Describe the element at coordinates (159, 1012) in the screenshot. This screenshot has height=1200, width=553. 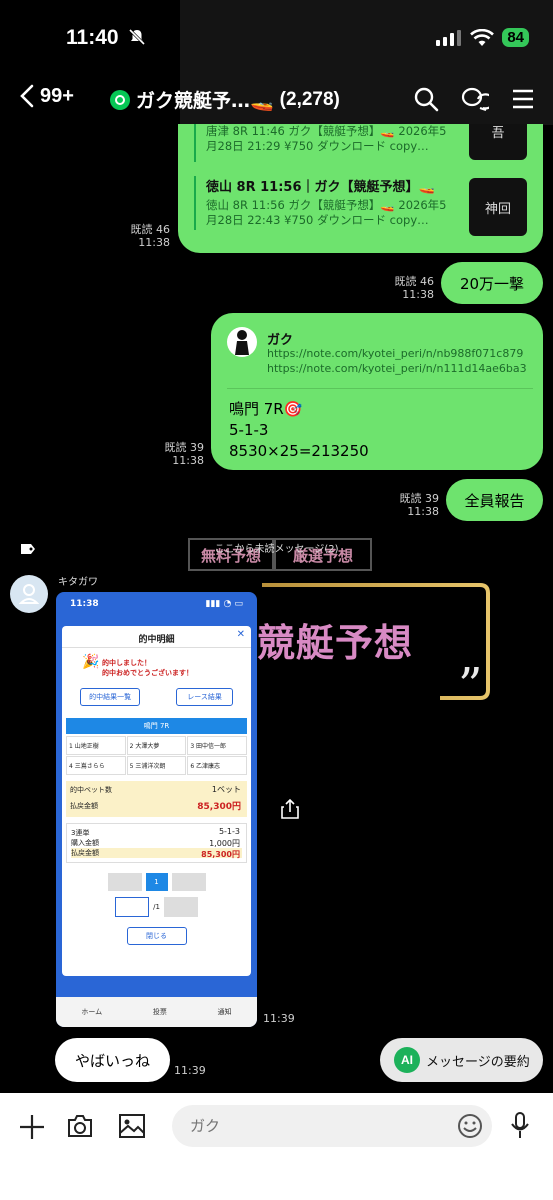
I see `image-tab-vote: 投票` at that location.